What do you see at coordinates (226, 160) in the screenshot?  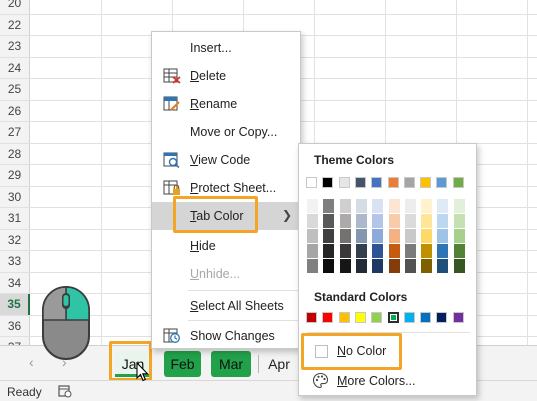 I see `menu-item-view-code: View Code` at bounding box center [226, 160].